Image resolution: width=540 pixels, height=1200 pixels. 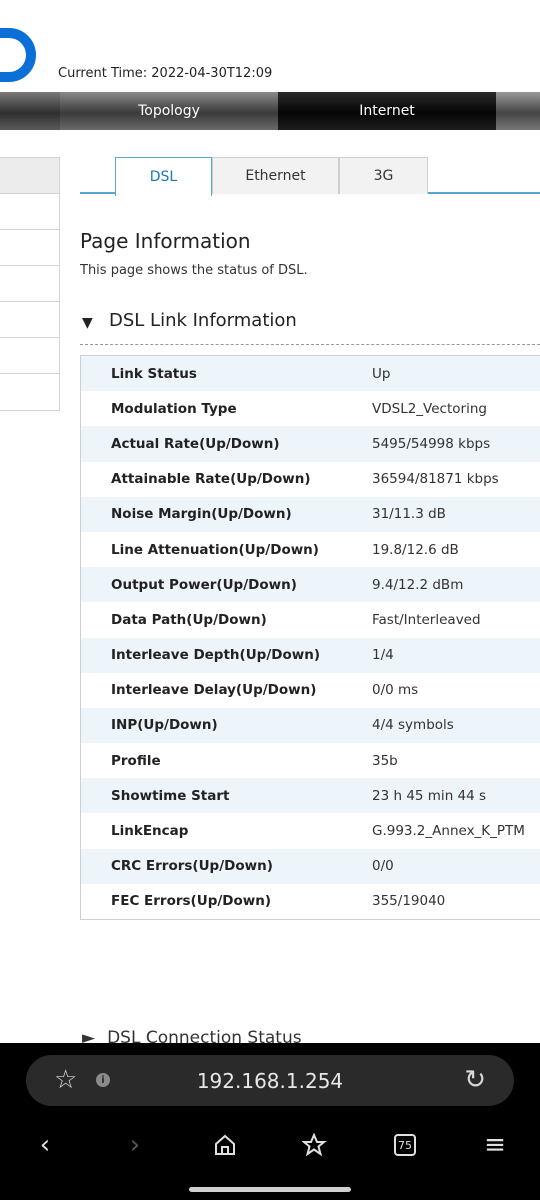 I want to click on tab-ethernet: Ethernet, so click(x=275, y=175).